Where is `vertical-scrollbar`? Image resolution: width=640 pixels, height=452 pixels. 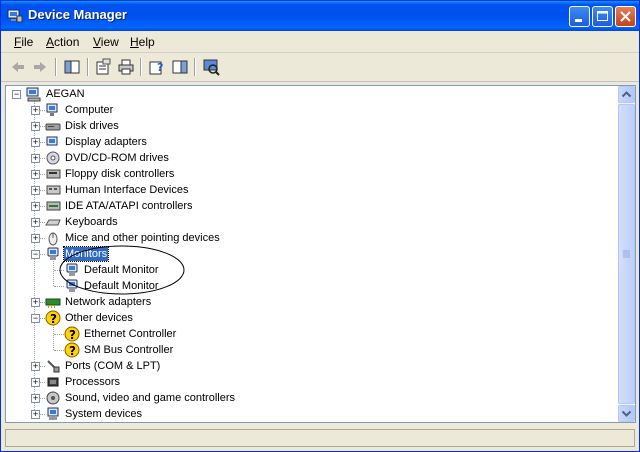
vertical-scrollbar is located at coordinates (626, 254).